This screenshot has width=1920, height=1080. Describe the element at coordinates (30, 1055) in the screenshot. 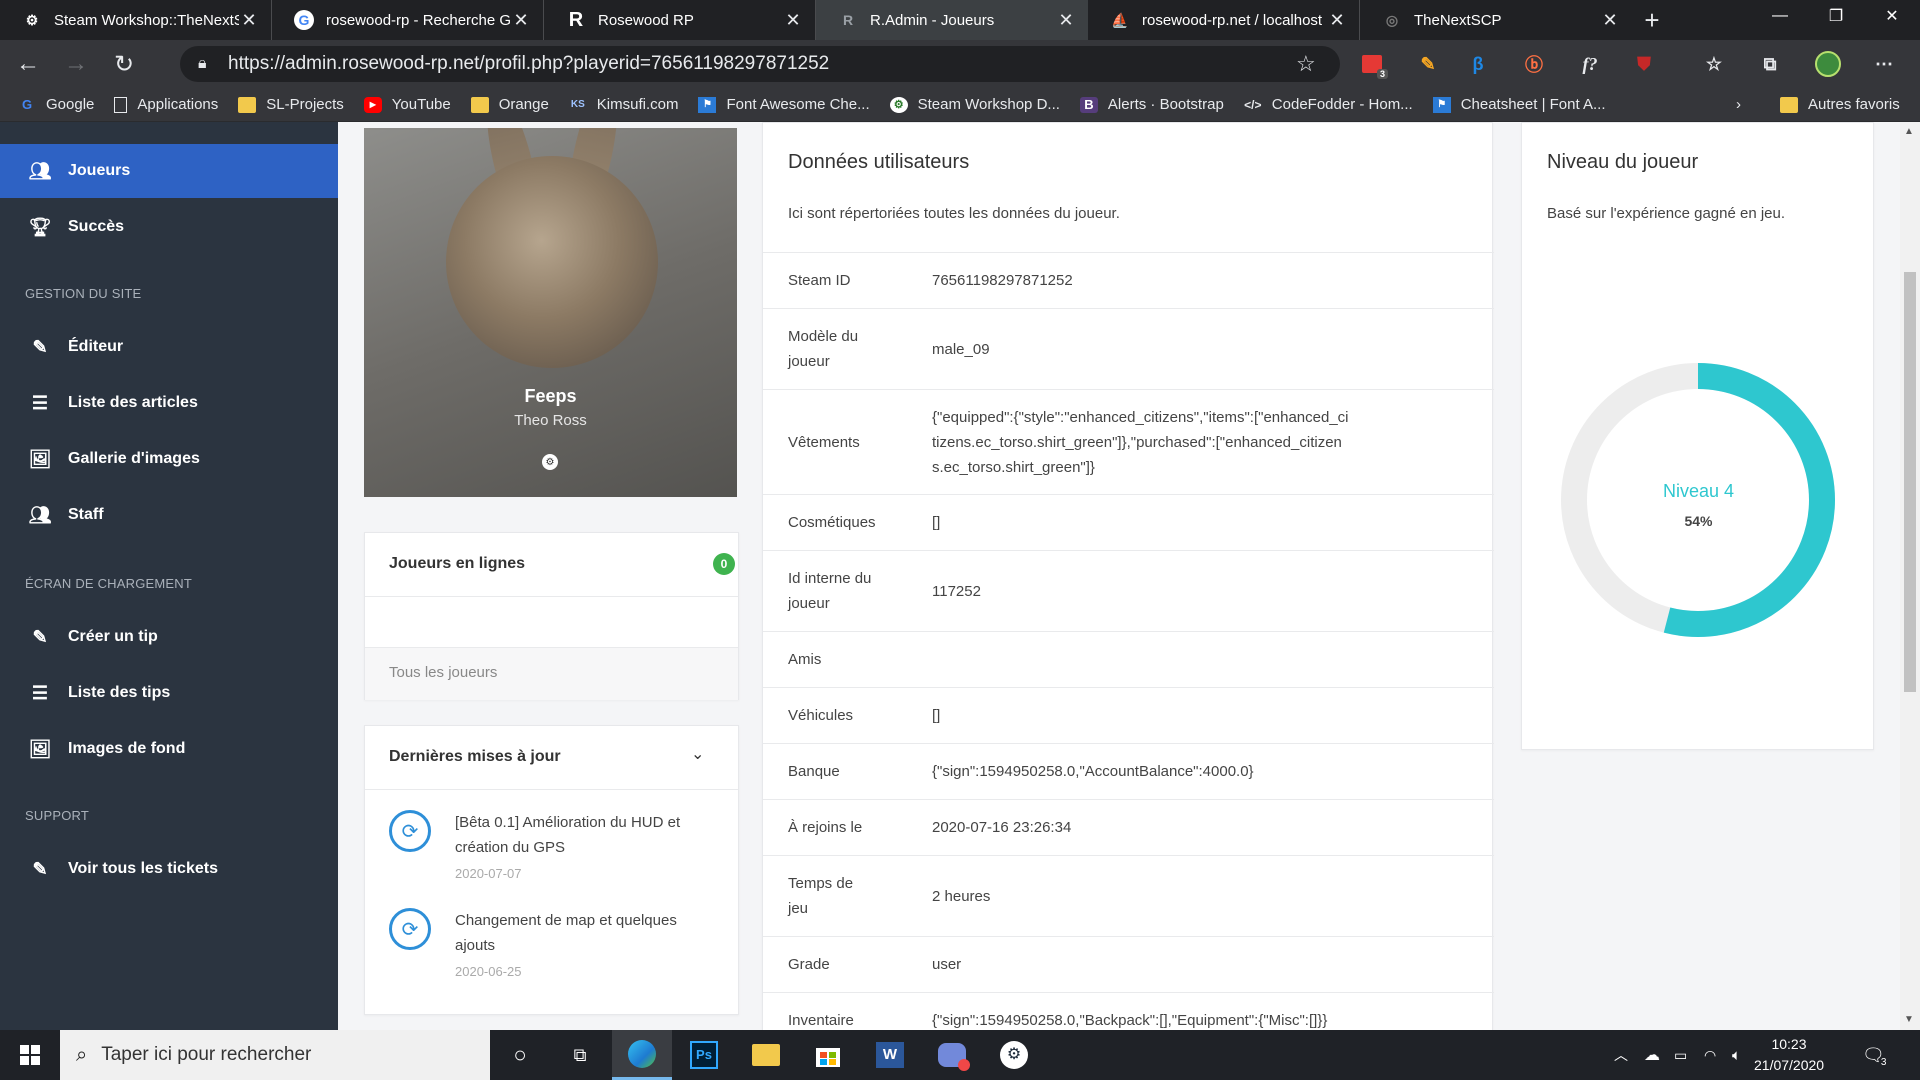

I see `windows-start-button` at that location.